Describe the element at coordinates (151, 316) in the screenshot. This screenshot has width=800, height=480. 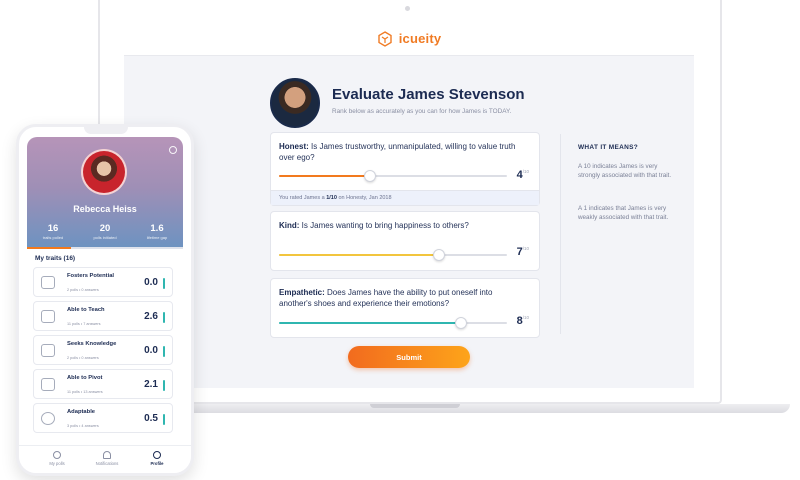
I see `trait-score: 2.6` at that location.